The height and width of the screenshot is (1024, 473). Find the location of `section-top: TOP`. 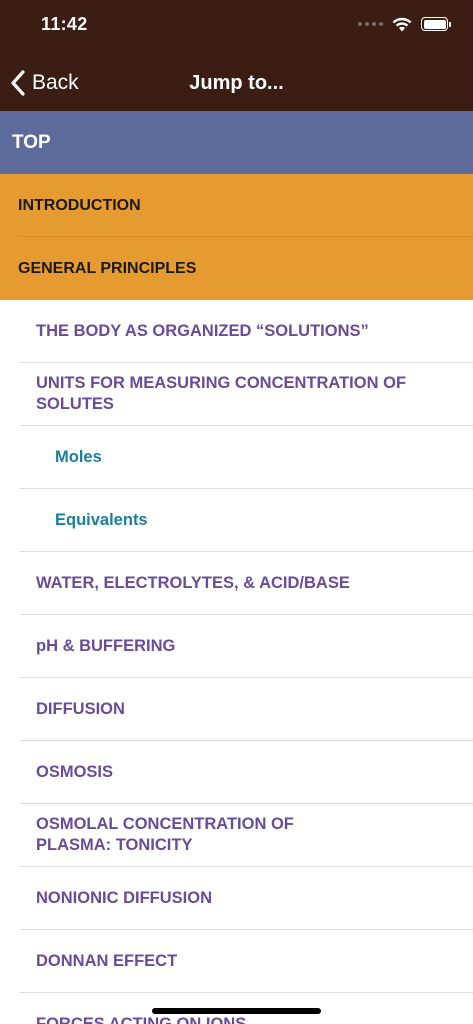

section-top: TOP is located at coordinates (236, 142).